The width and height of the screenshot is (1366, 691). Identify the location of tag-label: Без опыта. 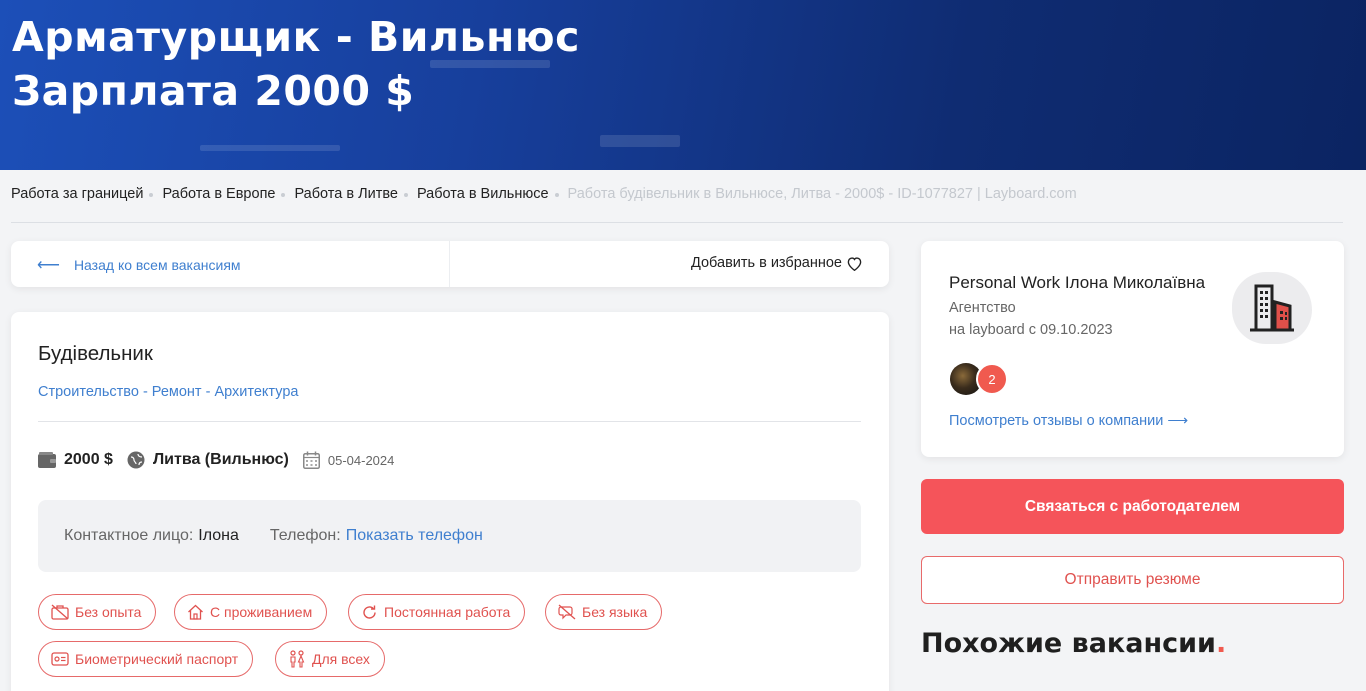
(108, 612).